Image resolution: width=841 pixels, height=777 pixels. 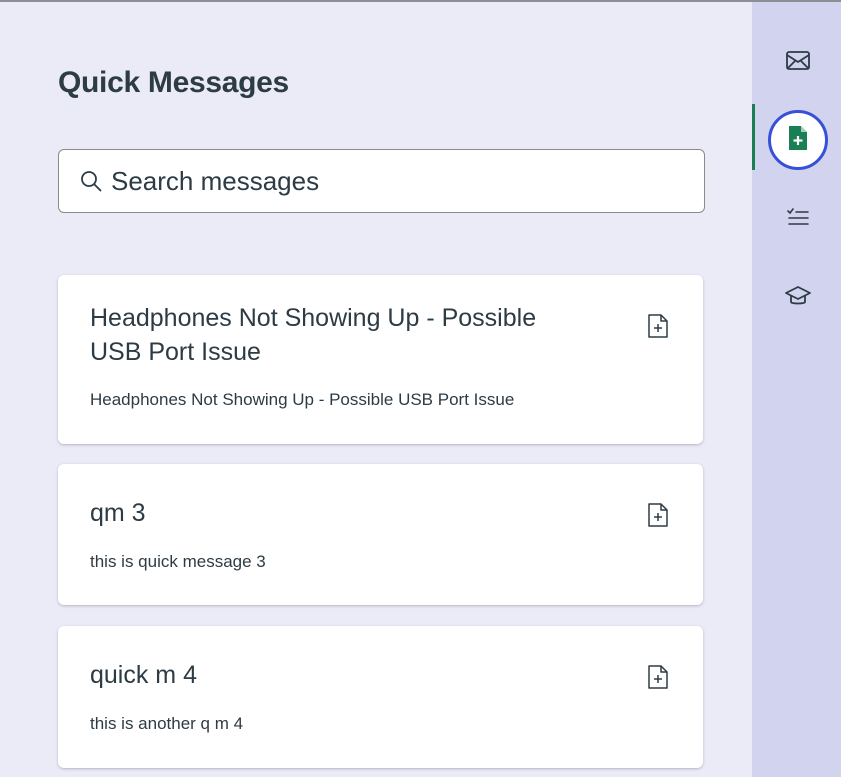 I want to click on quick-message-icon, so click(x=798, y=140).